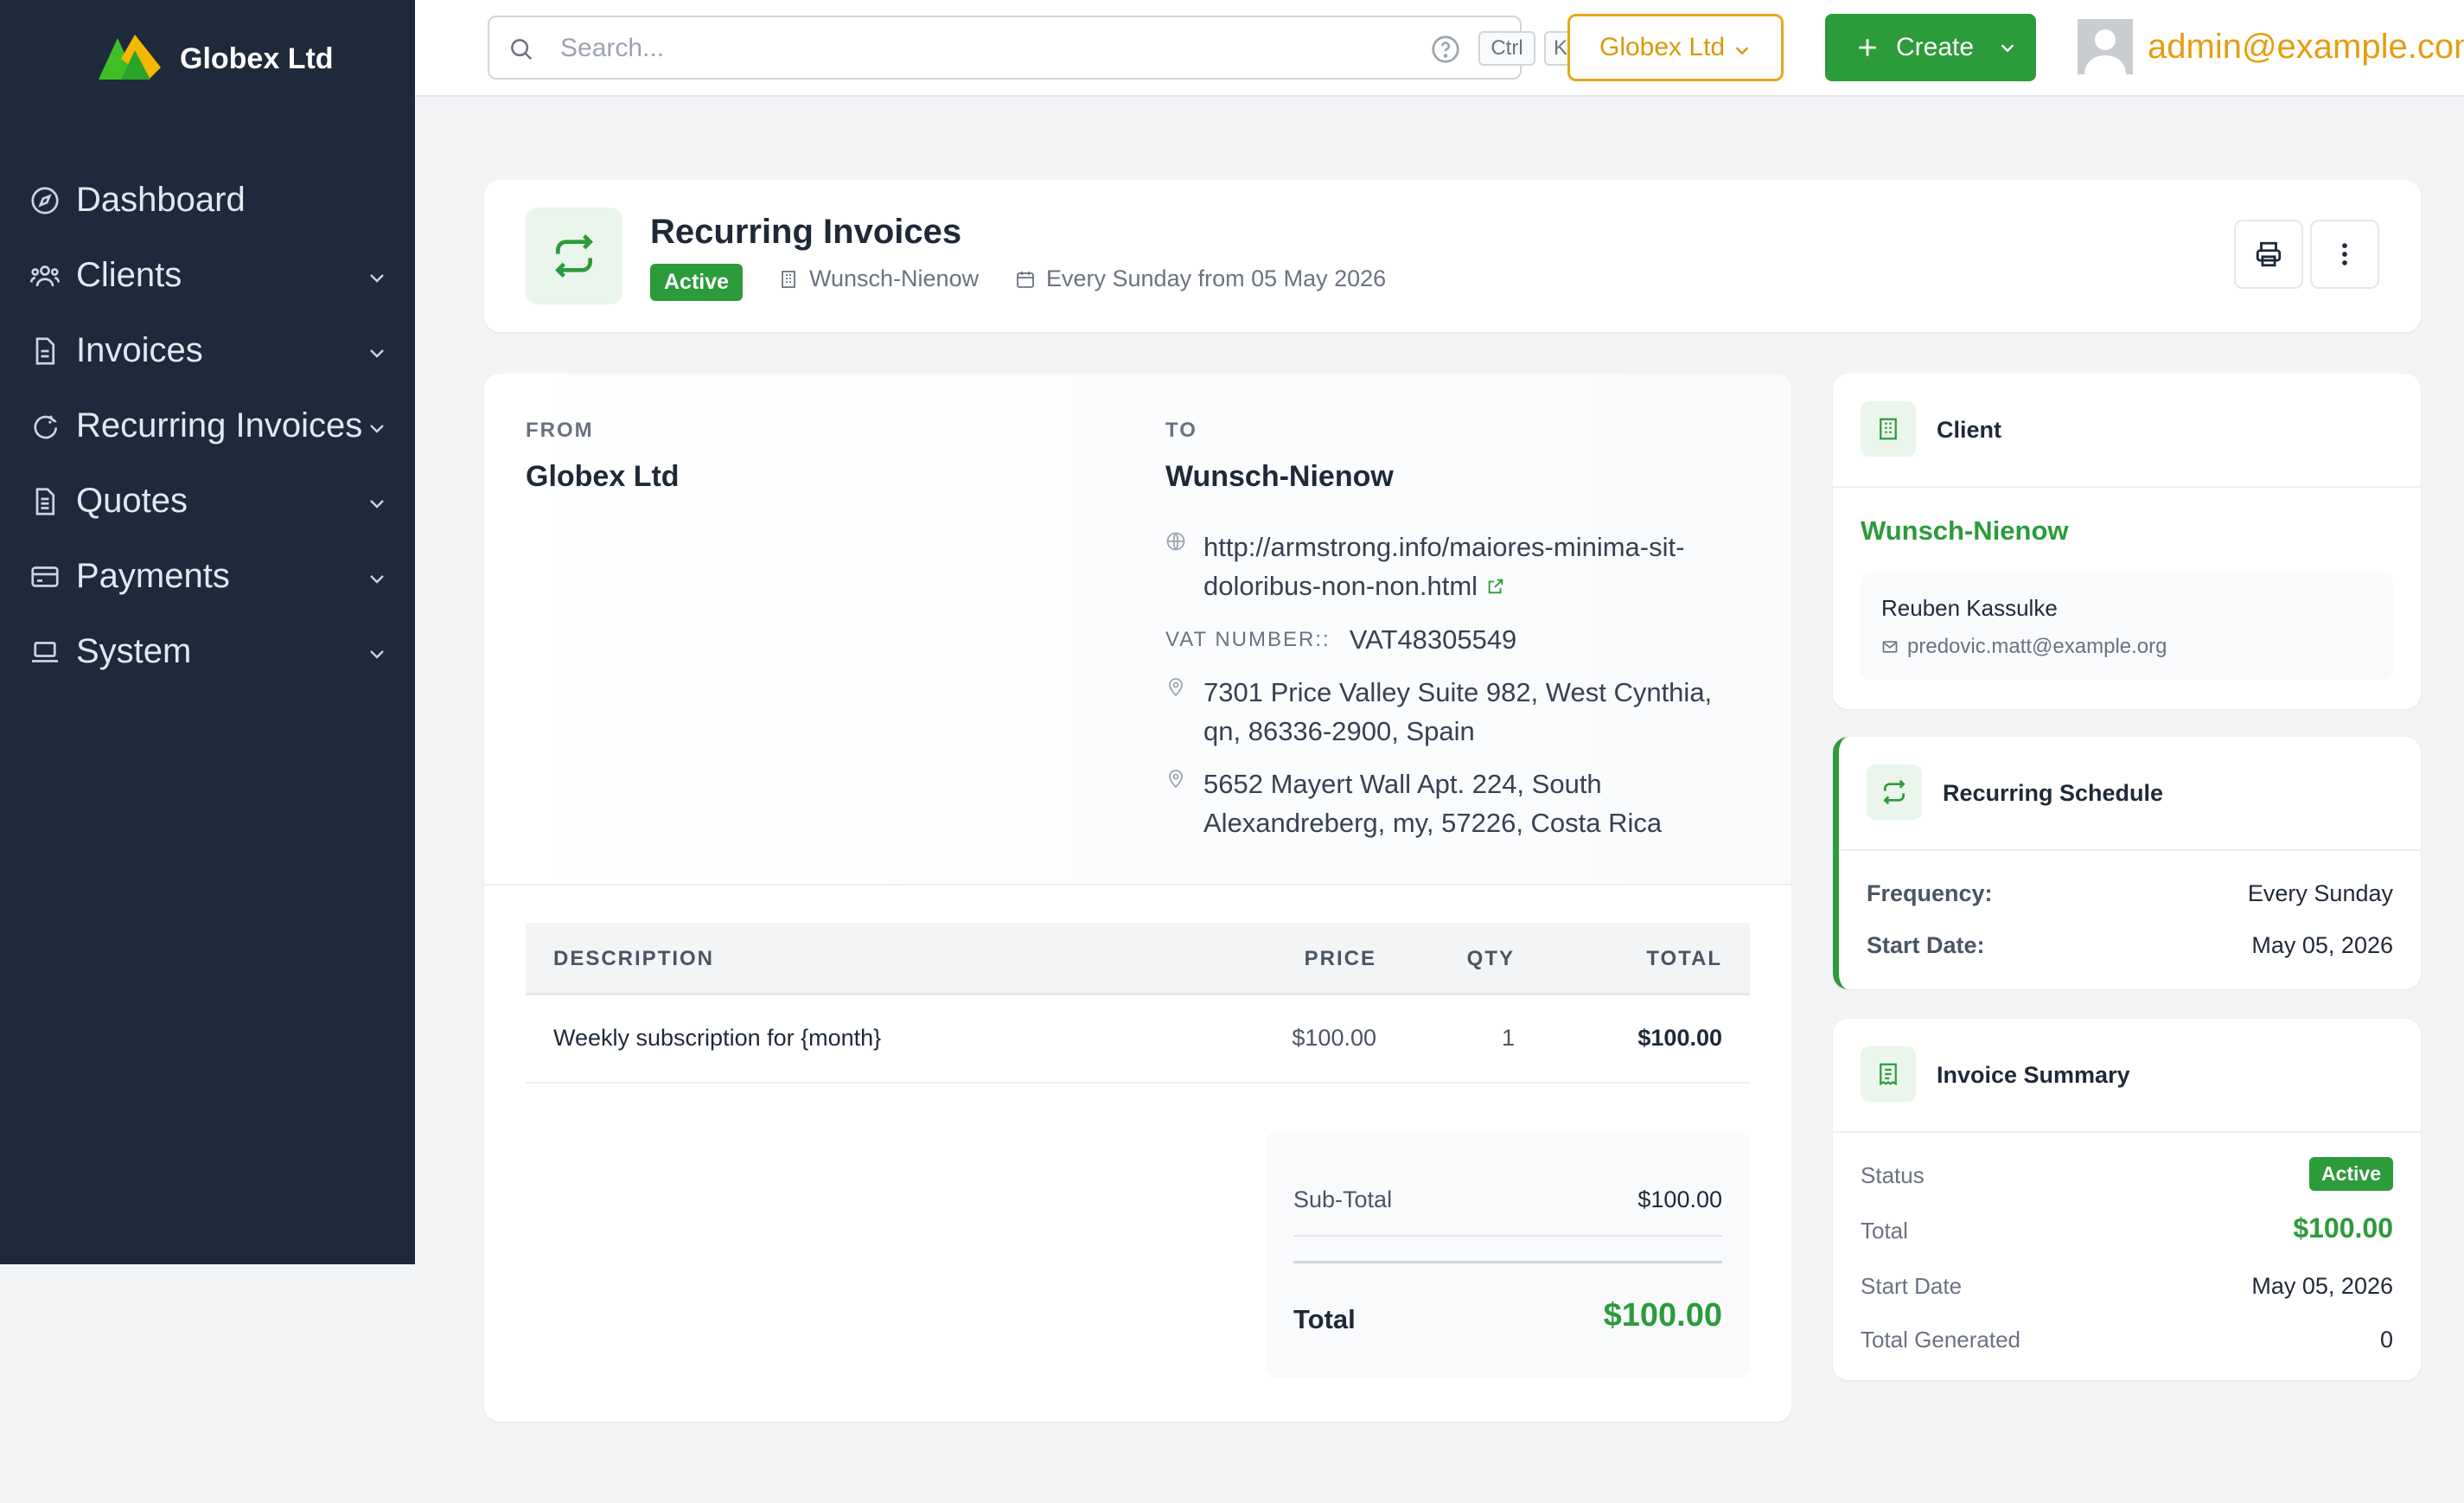 The width and height of the screenshot is (2464, 1503). Describe the element at coordinates (1684, 958) in the screenshot. I see `column-total: TOTAL` at that location.